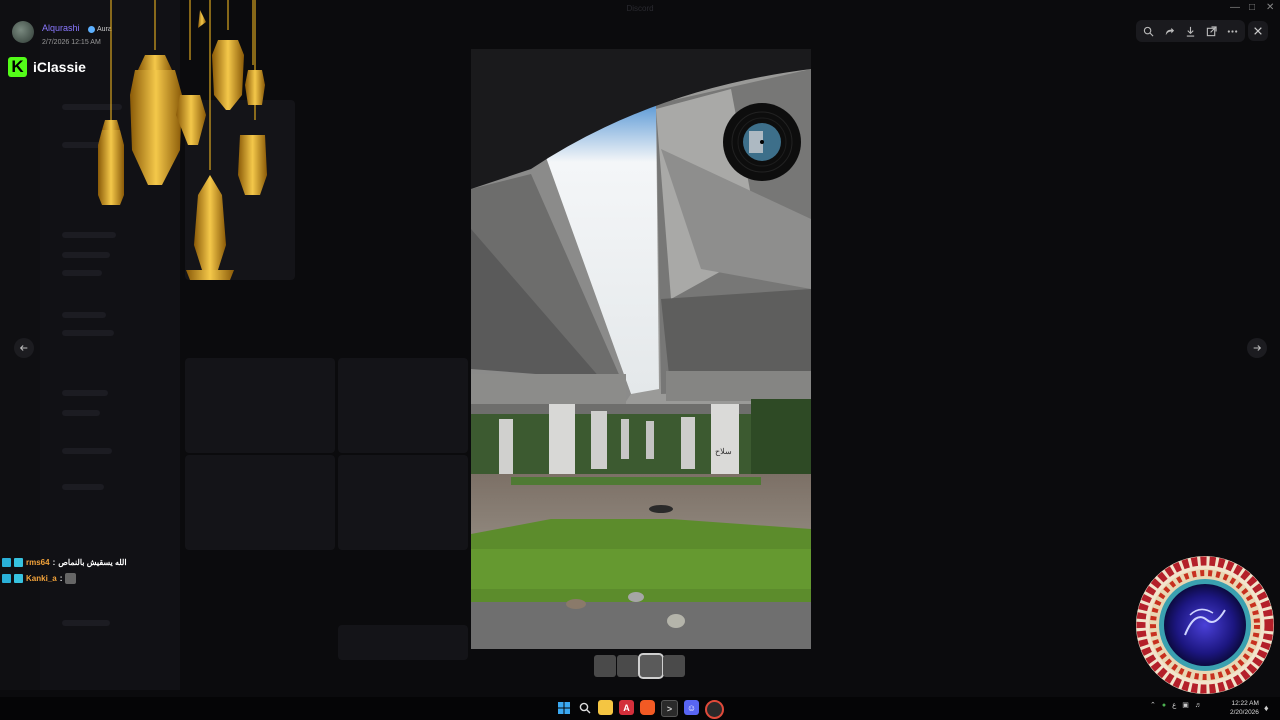  What do you see at coordinates (38, 562) in the screenshot?
I see `chat-username: rms64` at bounding box center [38, 562].